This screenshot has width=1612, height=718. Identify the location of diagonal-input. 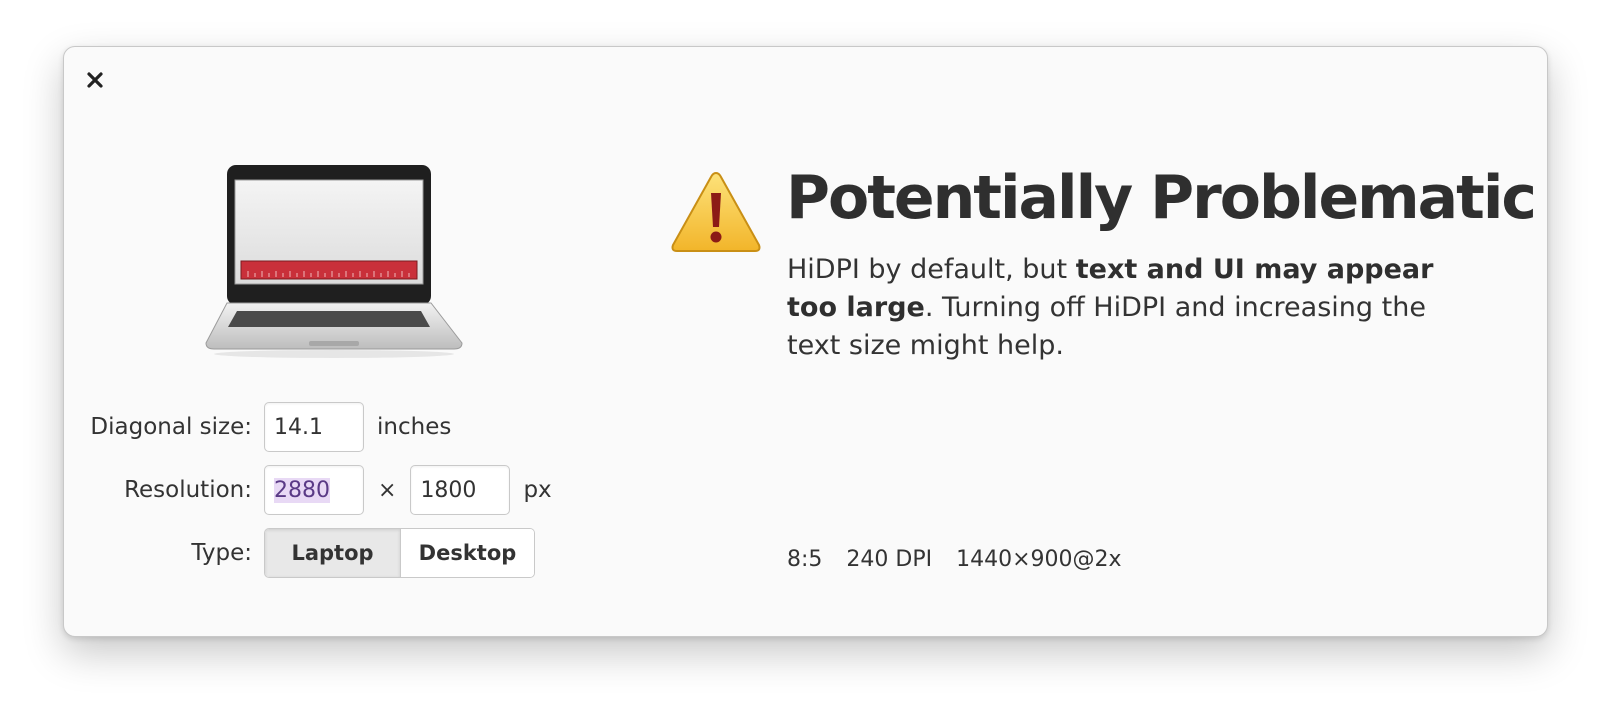
(314, 427).